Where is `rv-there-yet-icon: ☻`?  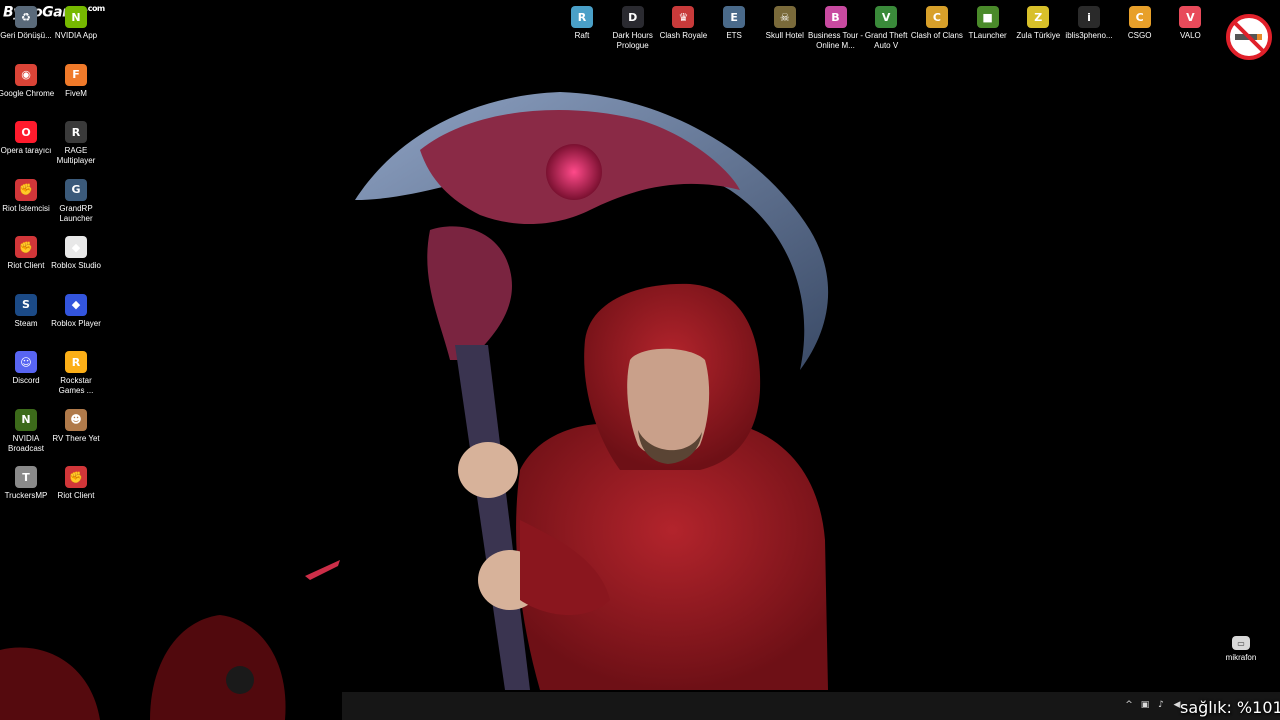 rv-there-yet-icon: ☻ is located at coordinates (76, 419).